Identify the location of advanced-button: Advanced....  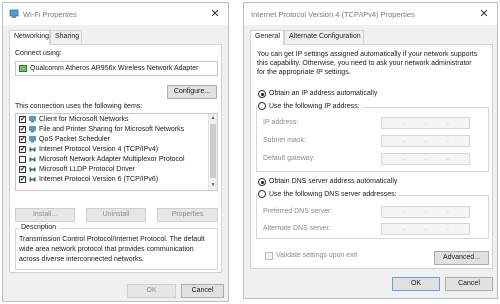
(461, 258).